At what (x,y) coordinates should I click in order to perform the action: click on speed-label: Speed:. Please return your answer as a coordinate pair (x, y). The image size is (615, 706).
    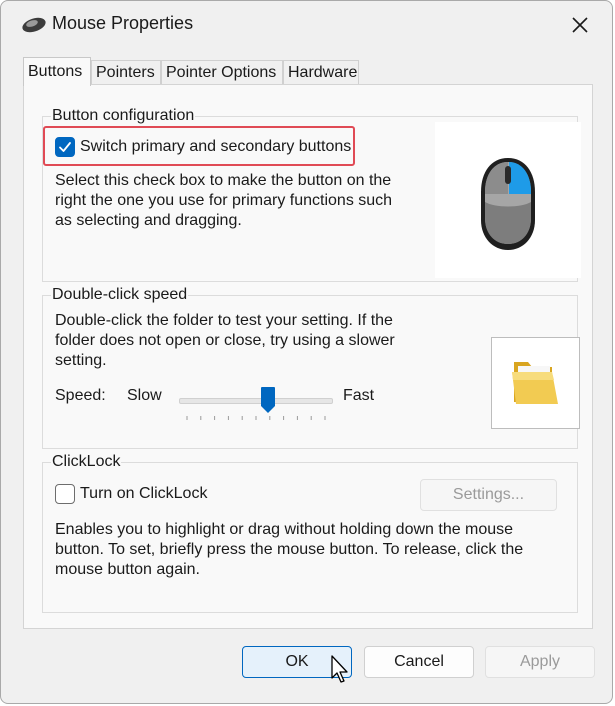
    Looking at the image, I should click on (80, 395).